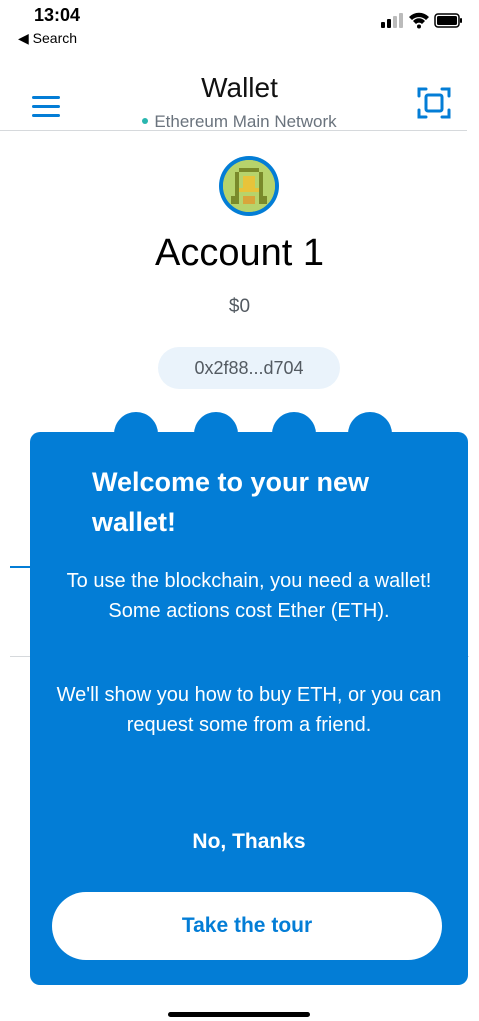  Describe the element at coordinates (448, 20) in the screenshot. I see `battery-icon` at that location.